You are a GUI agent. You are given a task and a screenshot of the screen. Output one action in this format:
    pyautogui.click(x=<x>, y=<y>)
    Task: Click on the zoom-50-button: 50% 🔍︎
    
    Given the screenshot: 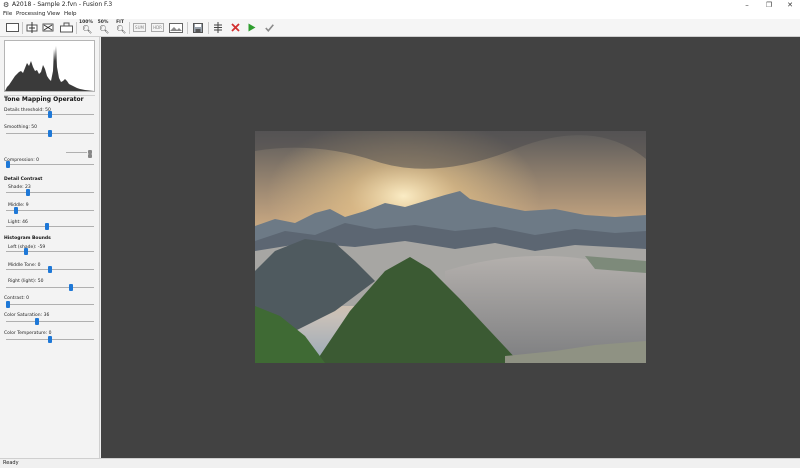 What is the action you would take?
    pyautogui.click(x=103, y=27)
    